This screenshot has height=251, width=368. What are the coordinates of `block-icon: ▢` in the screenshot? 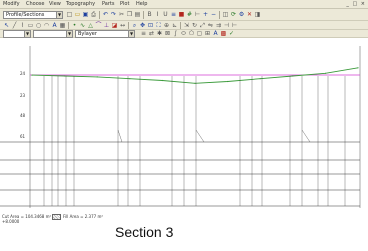 It's located at (199, 33).